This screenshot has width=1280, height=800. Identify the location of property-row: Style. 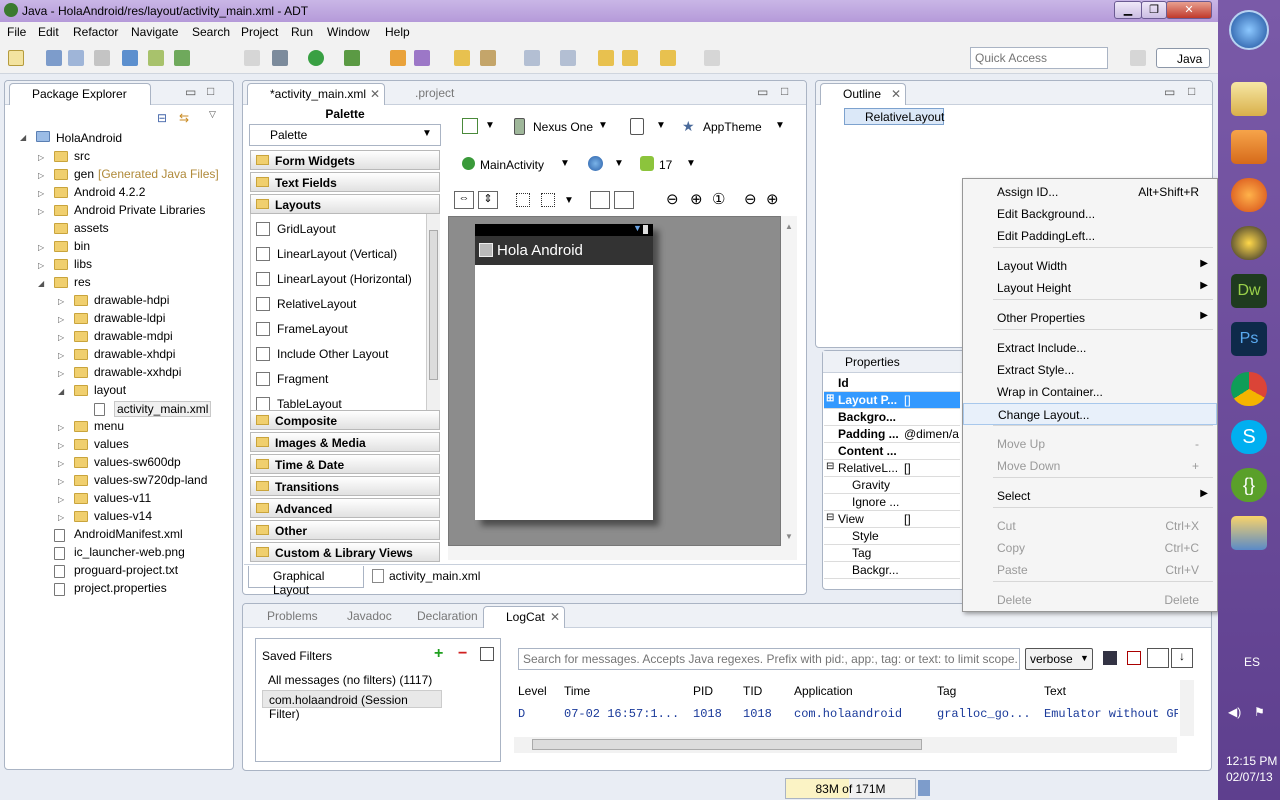
(892, 536).